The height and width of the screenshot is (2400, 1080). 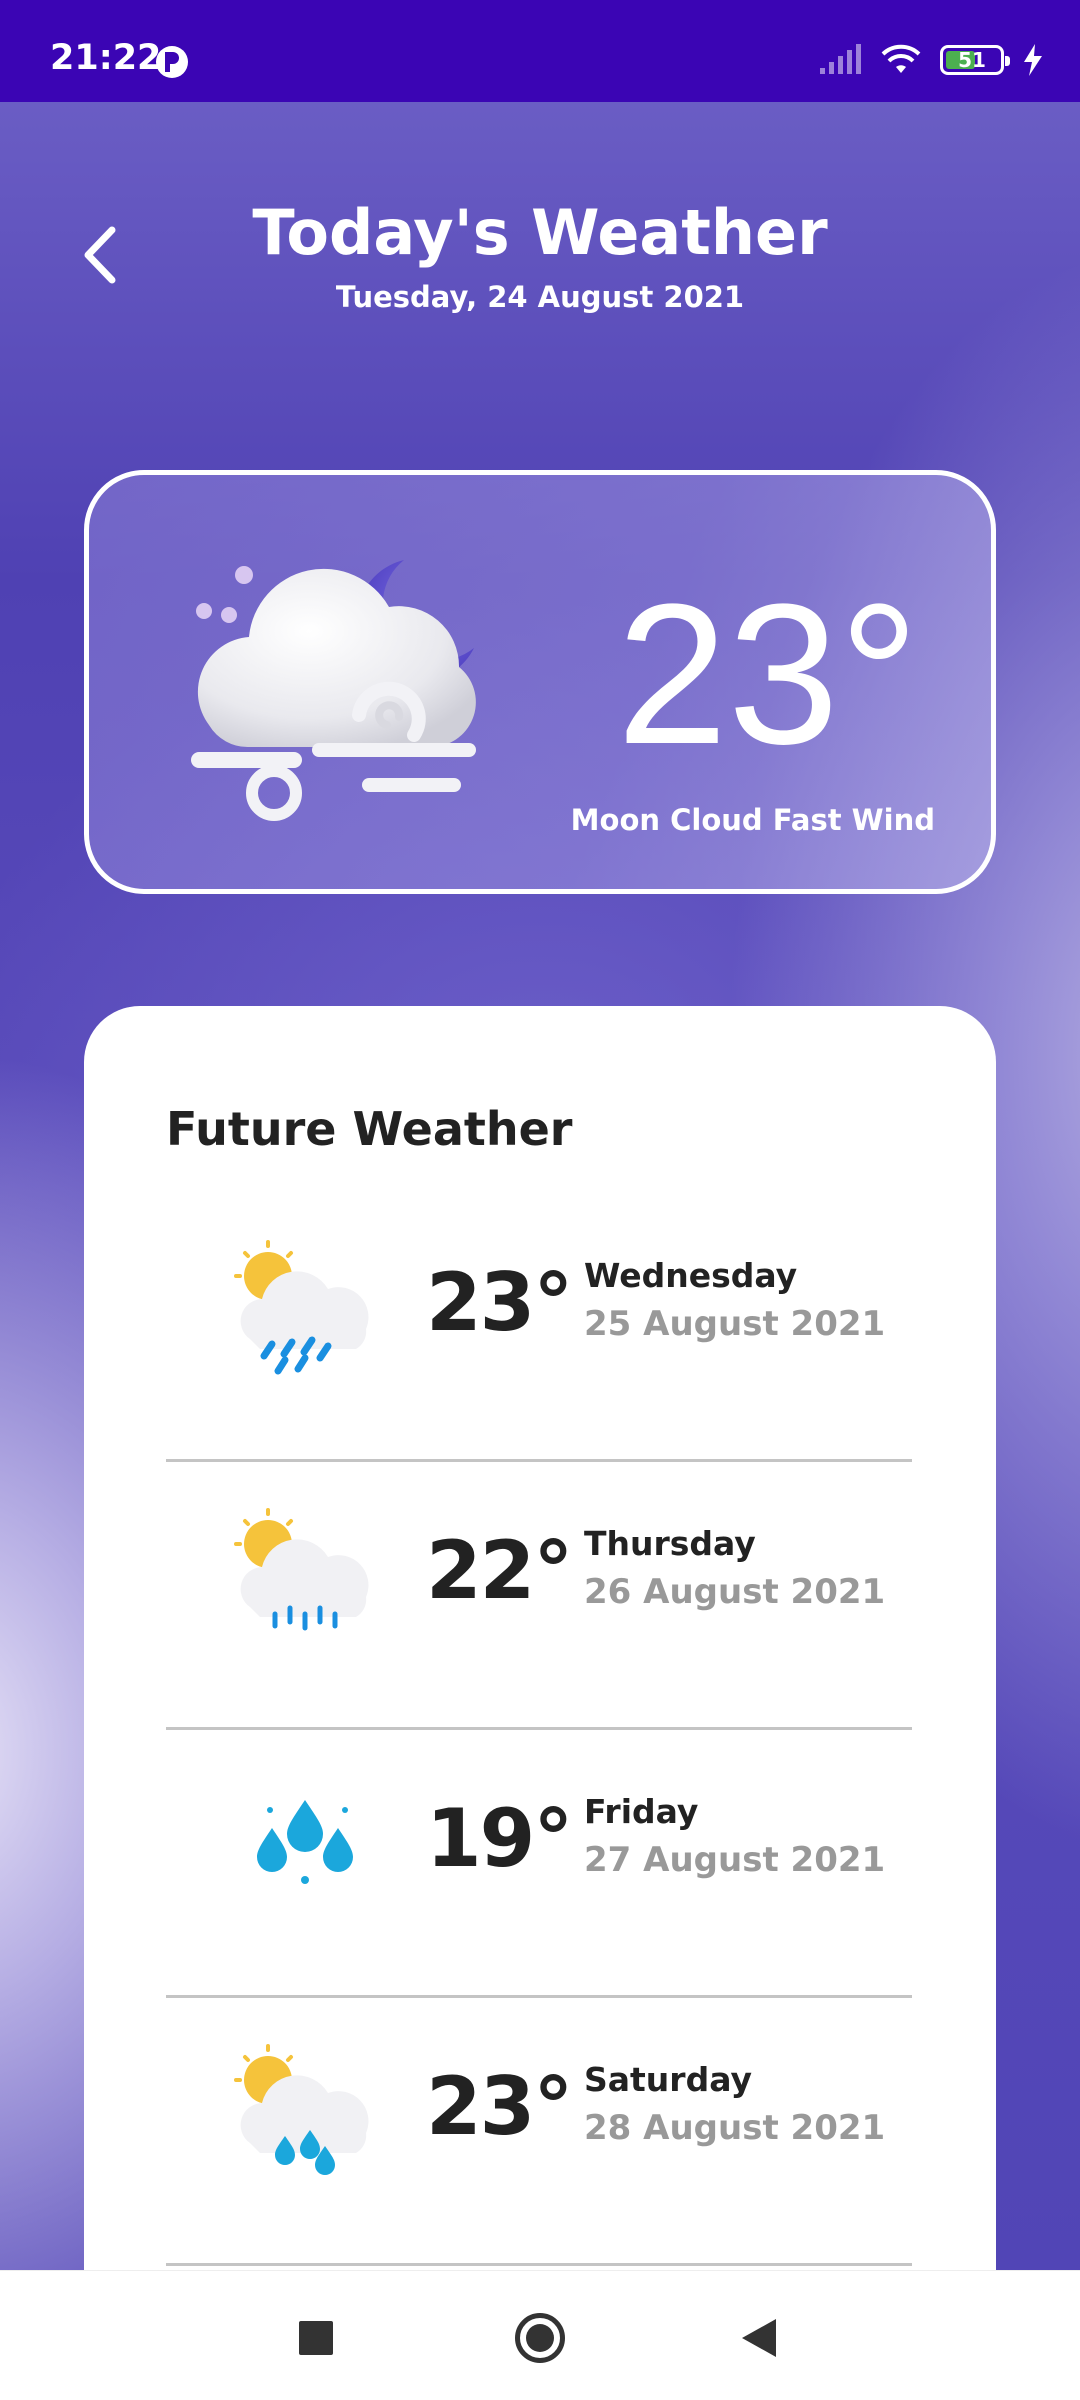 I want to click on status-icons: 51, so click(x=931, y=60).